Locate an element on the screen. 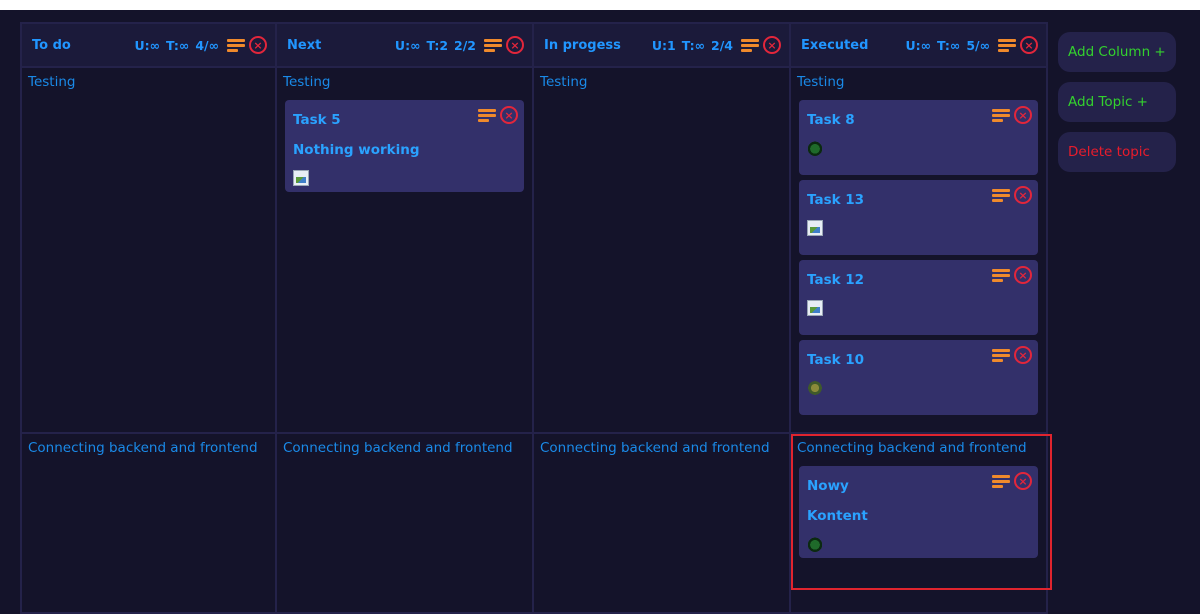  column-limits: U:1 T:∞ 2/4 is located at coordinates (692, 45).